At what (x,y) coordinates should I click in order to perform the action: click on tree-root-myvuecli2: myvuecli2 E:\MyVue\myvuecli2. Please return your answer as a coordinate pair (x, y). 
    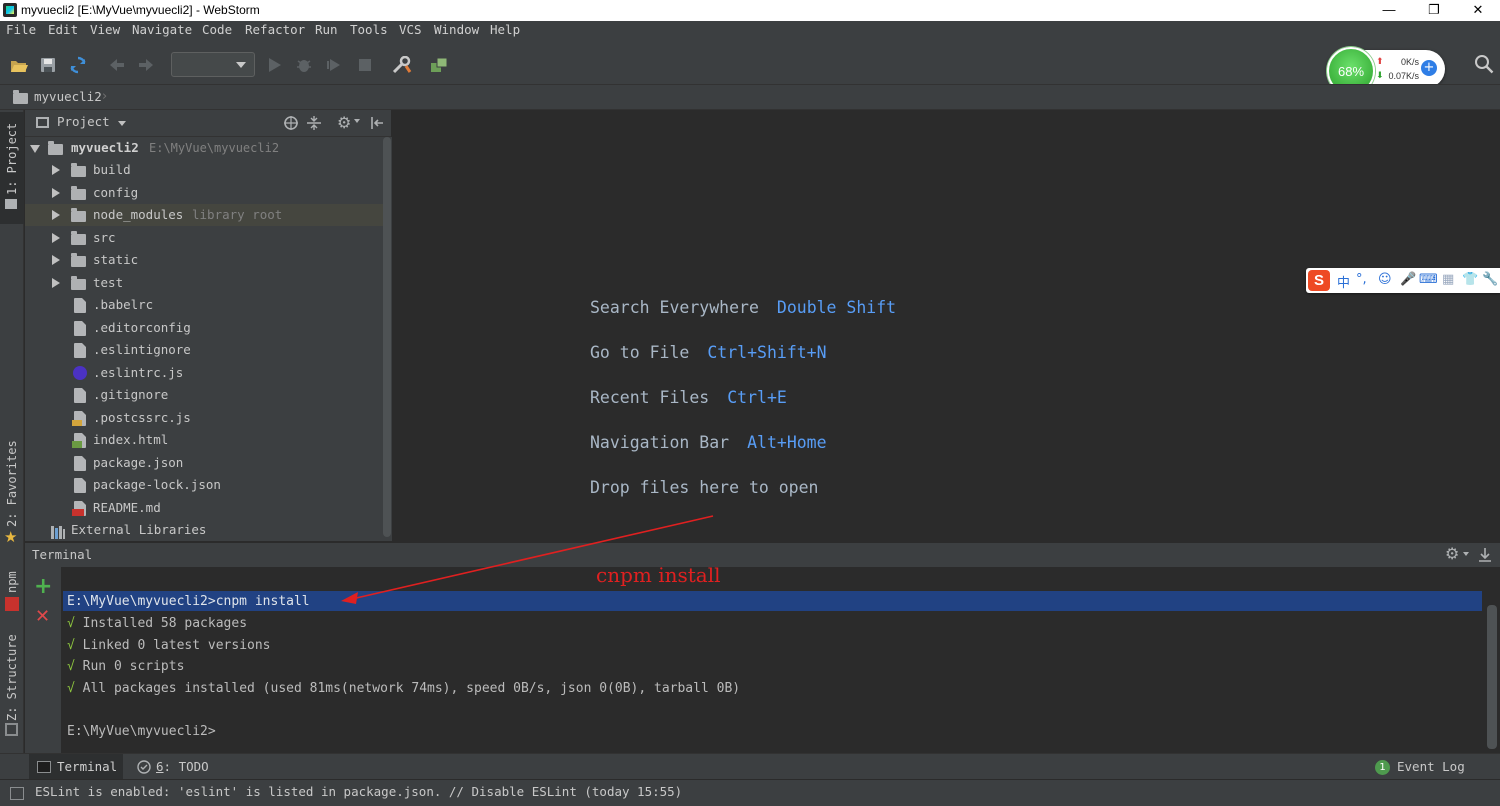
    Looking at the image, I should click on (204, 148).